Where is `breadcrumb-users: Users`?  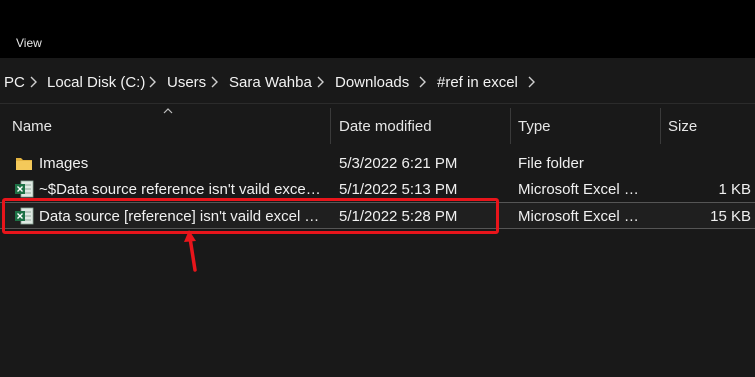
breadcrumb-users: Users is located at coordinates (186, 82).